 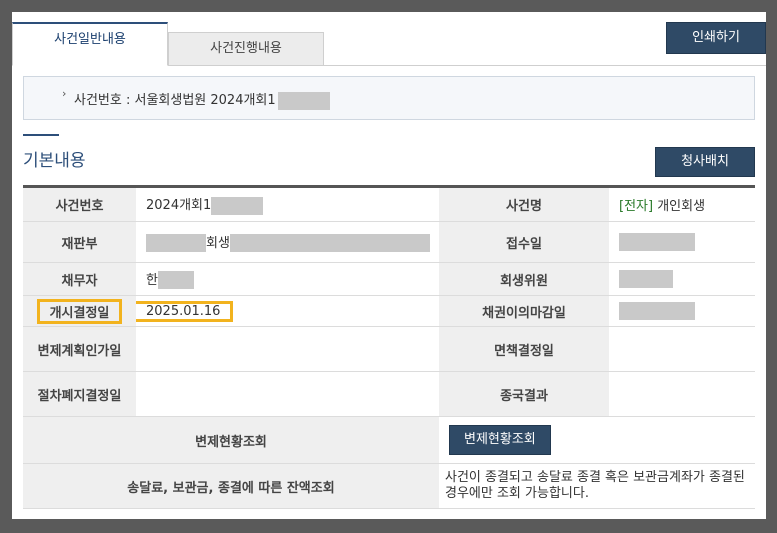 What do you see at coordinates (202, 99) in the screenshot?
I see `case-number-label: 사건번호 : 서울회생법원 2024개회1` at bounding box center [202, 99].